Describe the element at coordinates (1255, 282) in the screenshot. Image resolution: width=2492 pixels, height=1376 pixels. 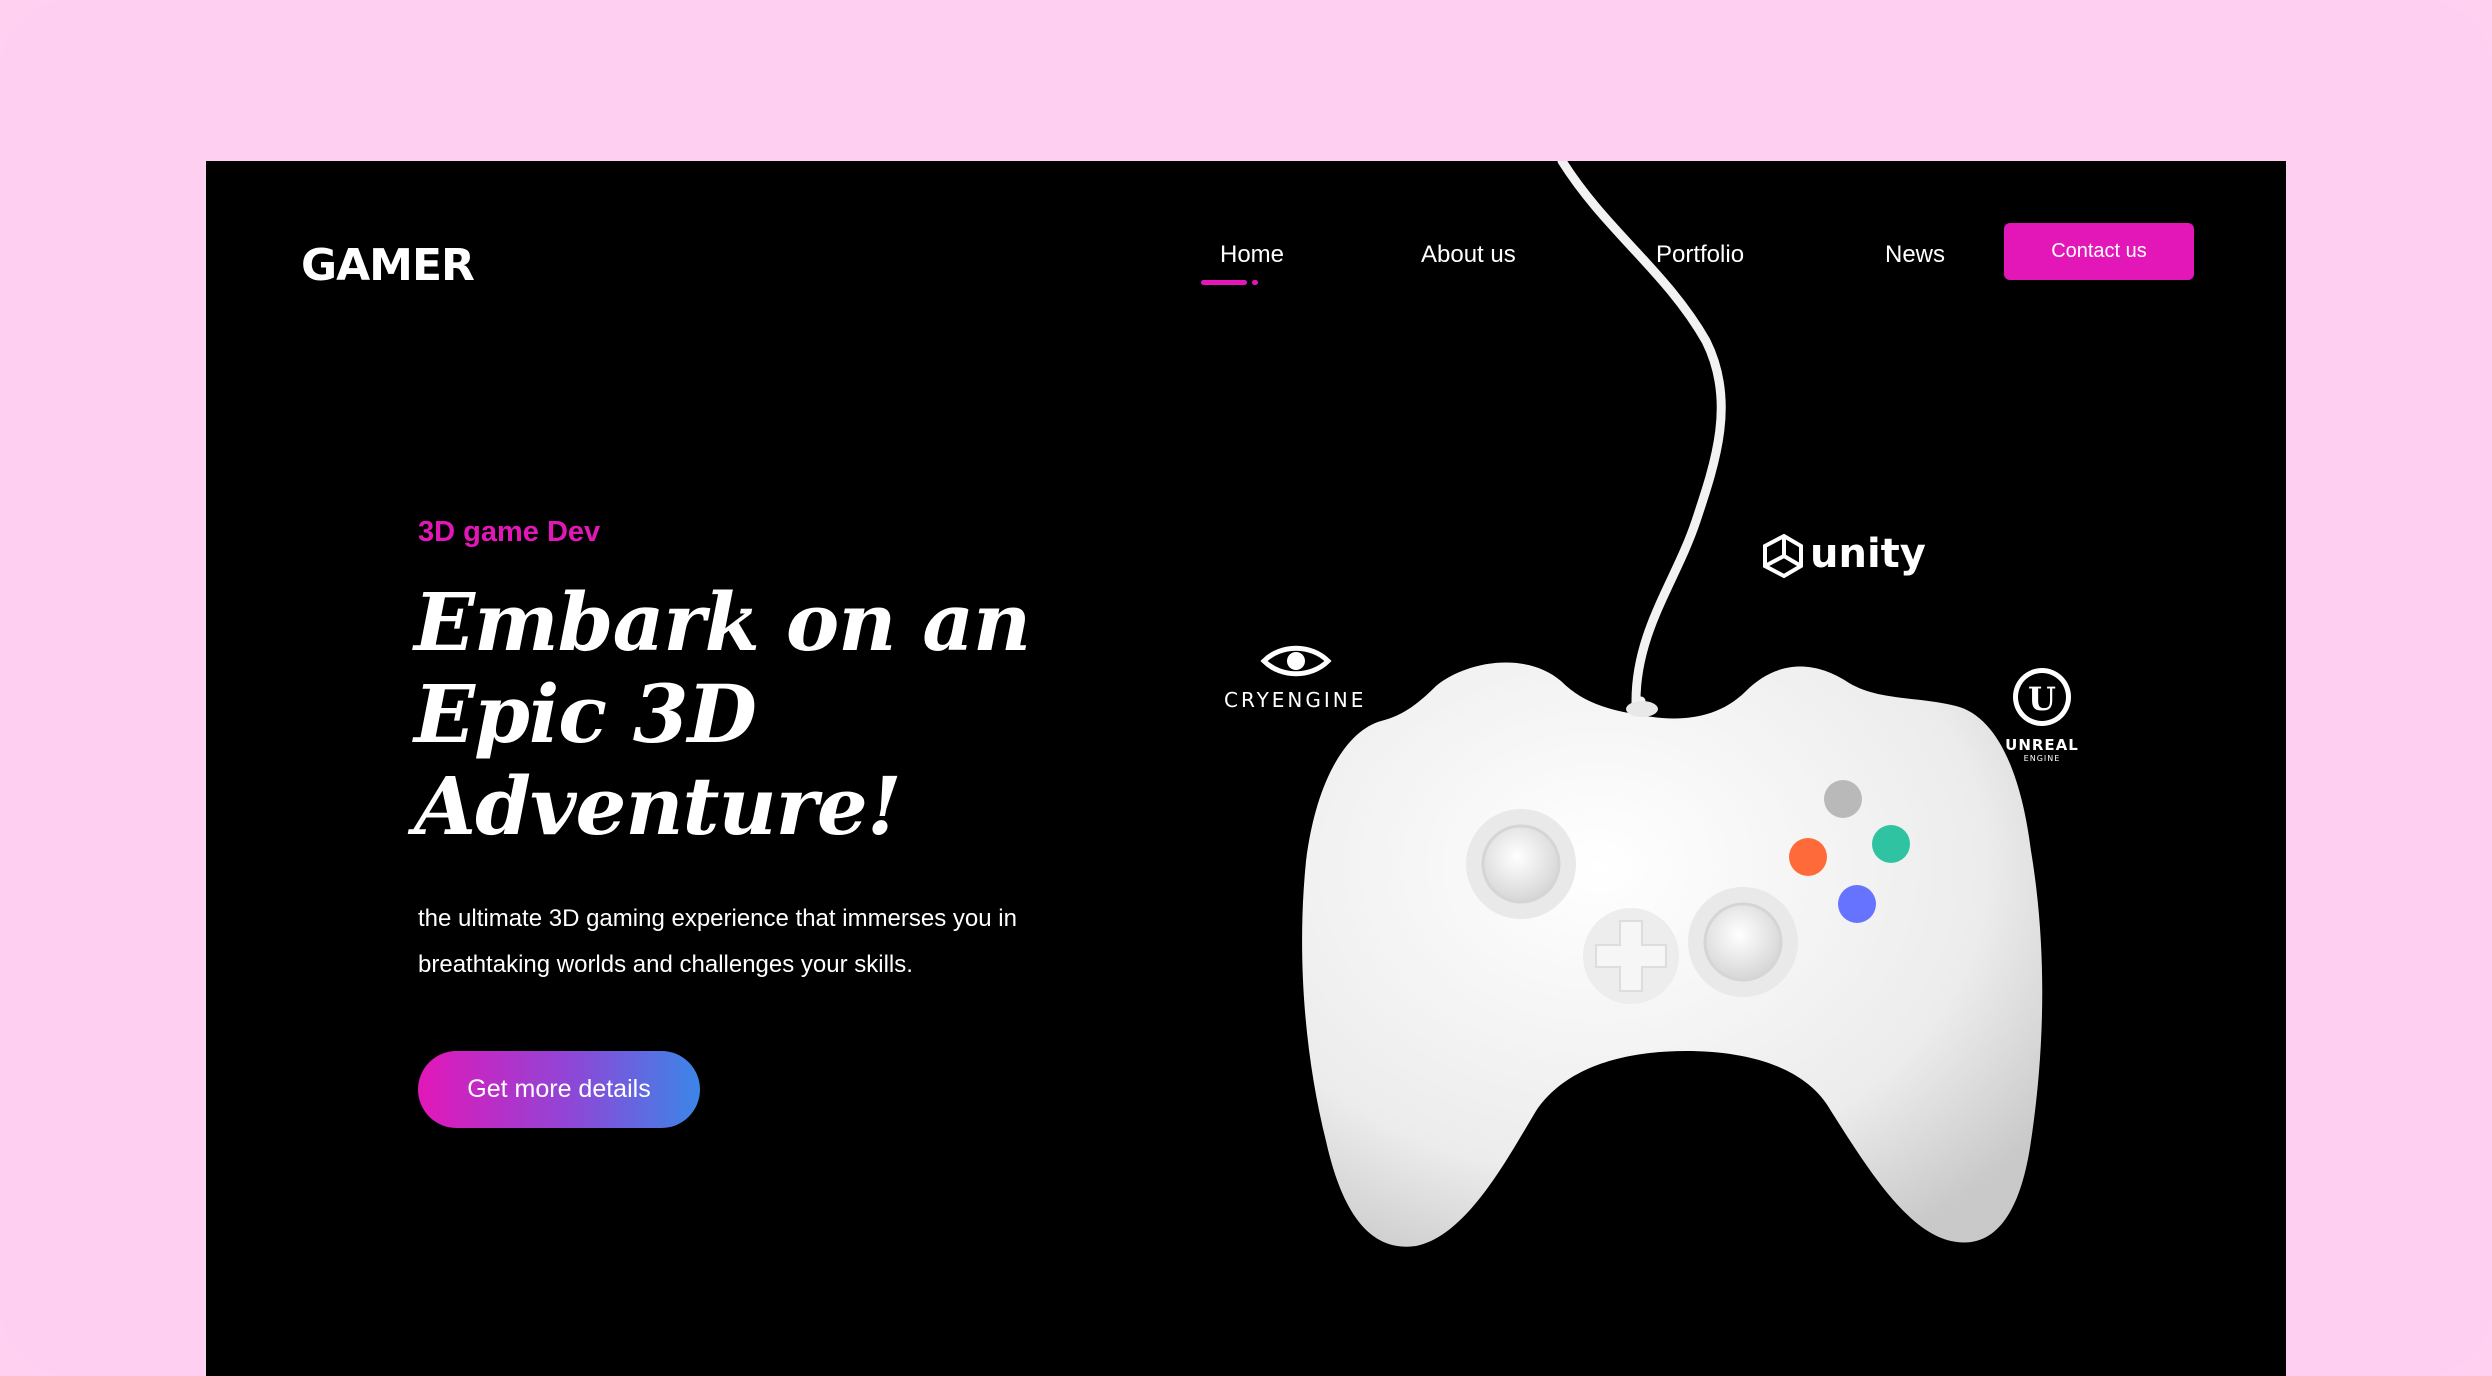
I see `active-nav-dot` at that location.